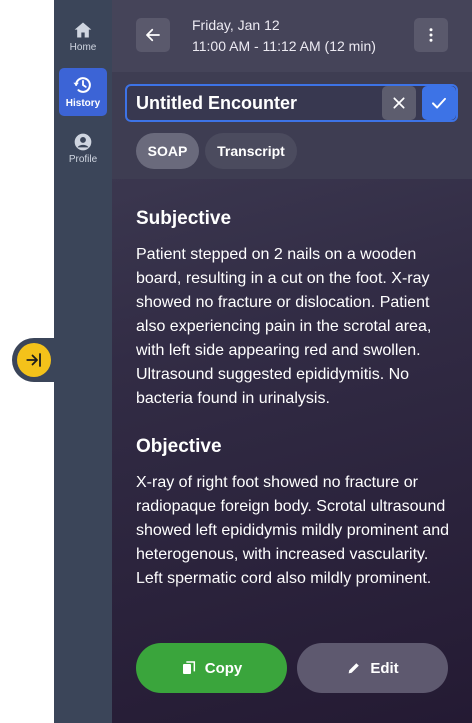 This screenshot has height=723, width=472. I want to click on sidebar-item-profile: Profile, so click(83, 150).